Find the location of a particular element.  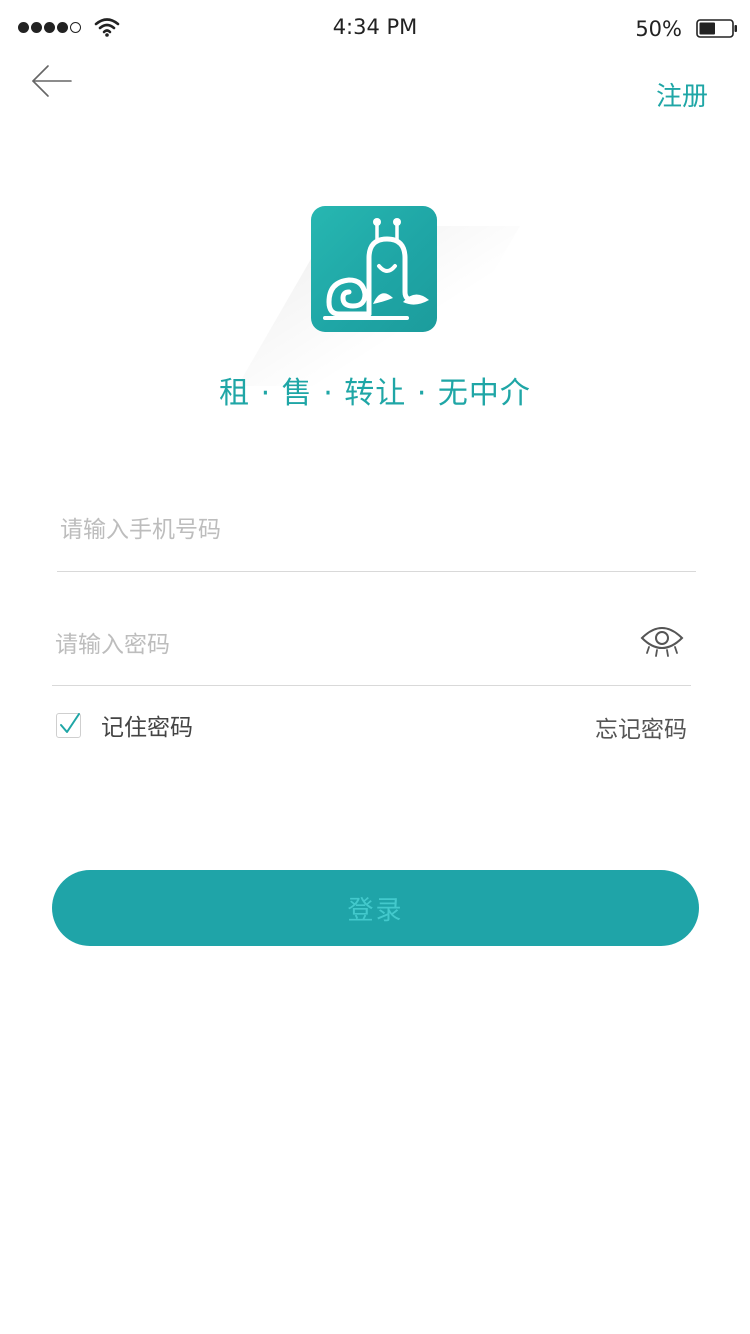

app-logo is located at coordinates (374, 269).